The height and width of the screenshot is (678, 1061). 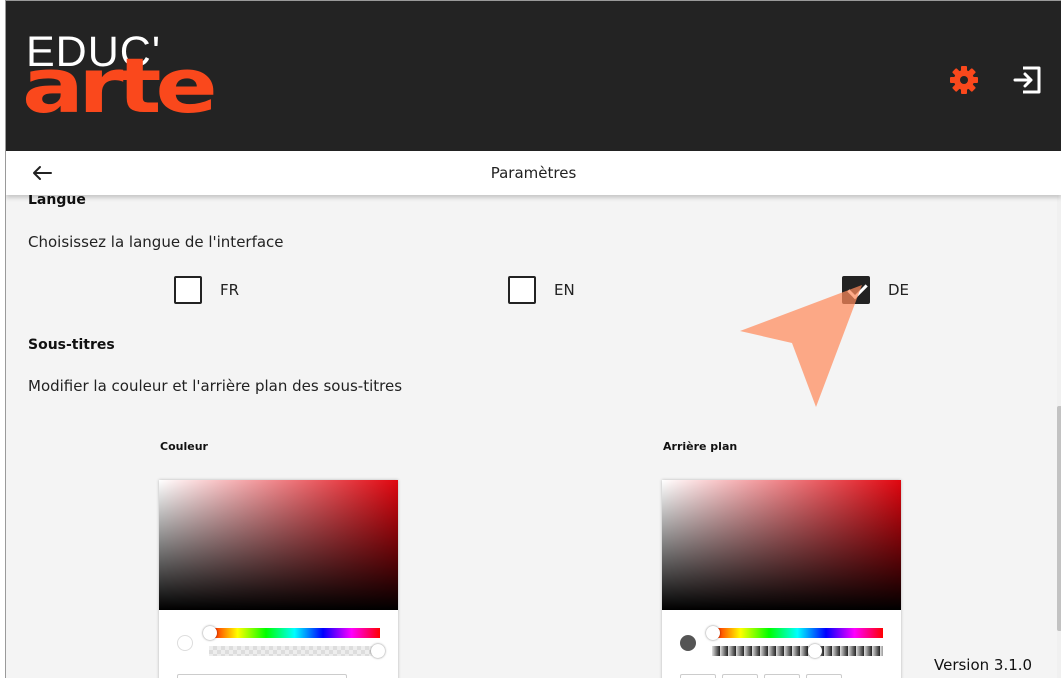 What do you see at coordinates (698, 676) in the screenshot?
I see `background-r-input` at bounding box center [698, 676].